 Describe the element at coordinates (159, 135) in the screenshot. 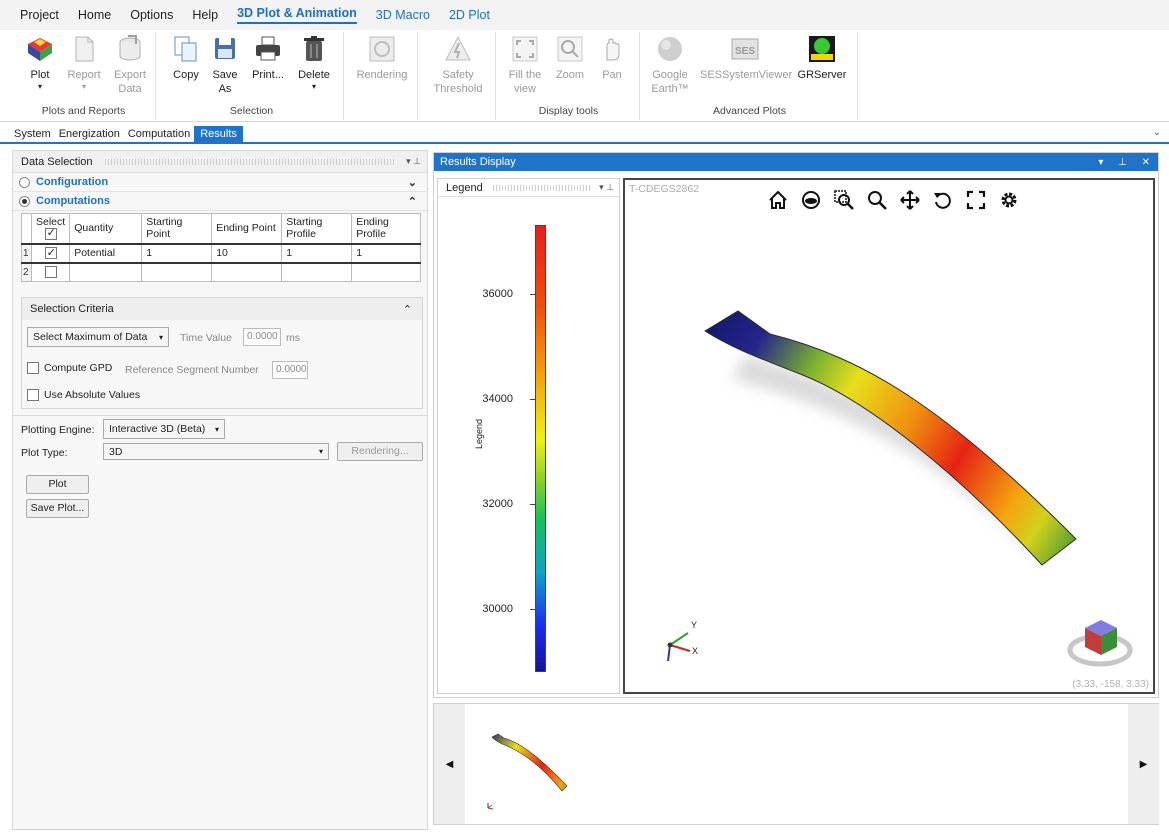

I see `tab-computation: Computation` at that location.